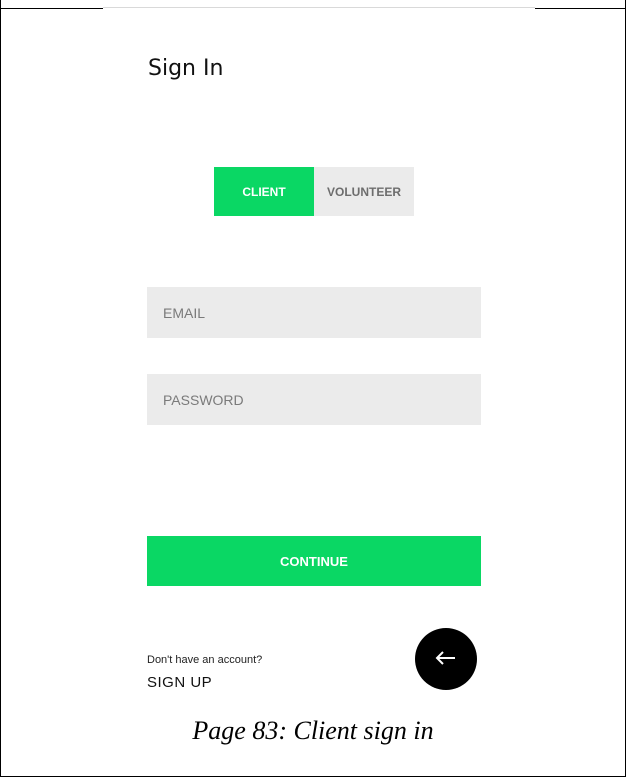 The width and height of the screenshot is (626, 777). I want to click on tab-client: CLIENT, so click(264, 191).